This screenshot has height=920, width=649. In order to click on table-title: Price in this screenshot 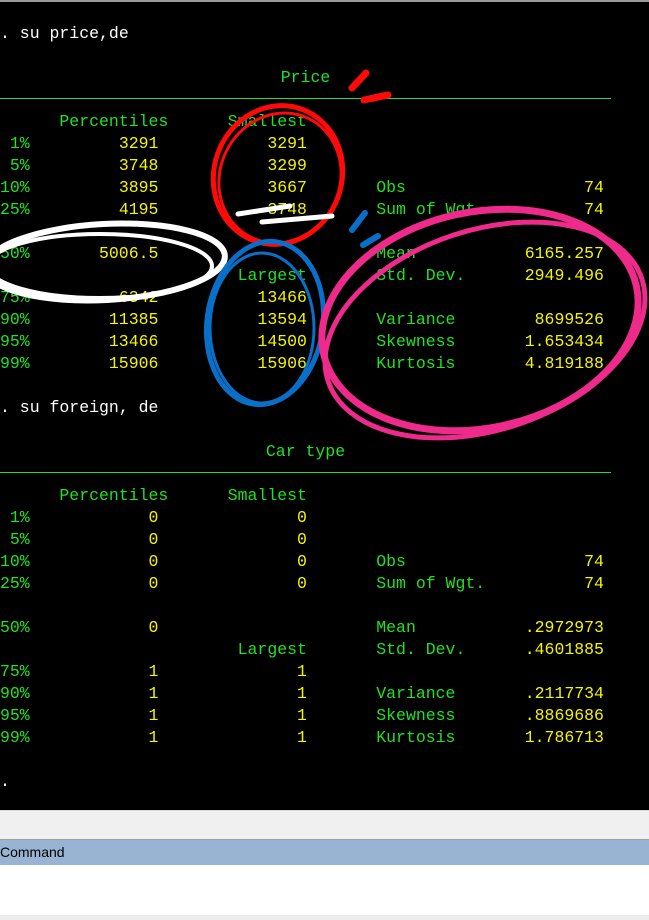, I will do `click(305, 77)`.